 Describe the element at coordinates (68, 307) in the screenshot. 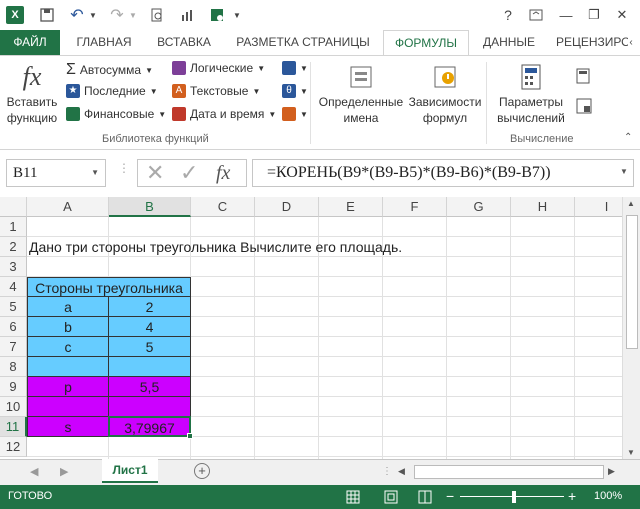

I see `cell-a5: a` at that location.